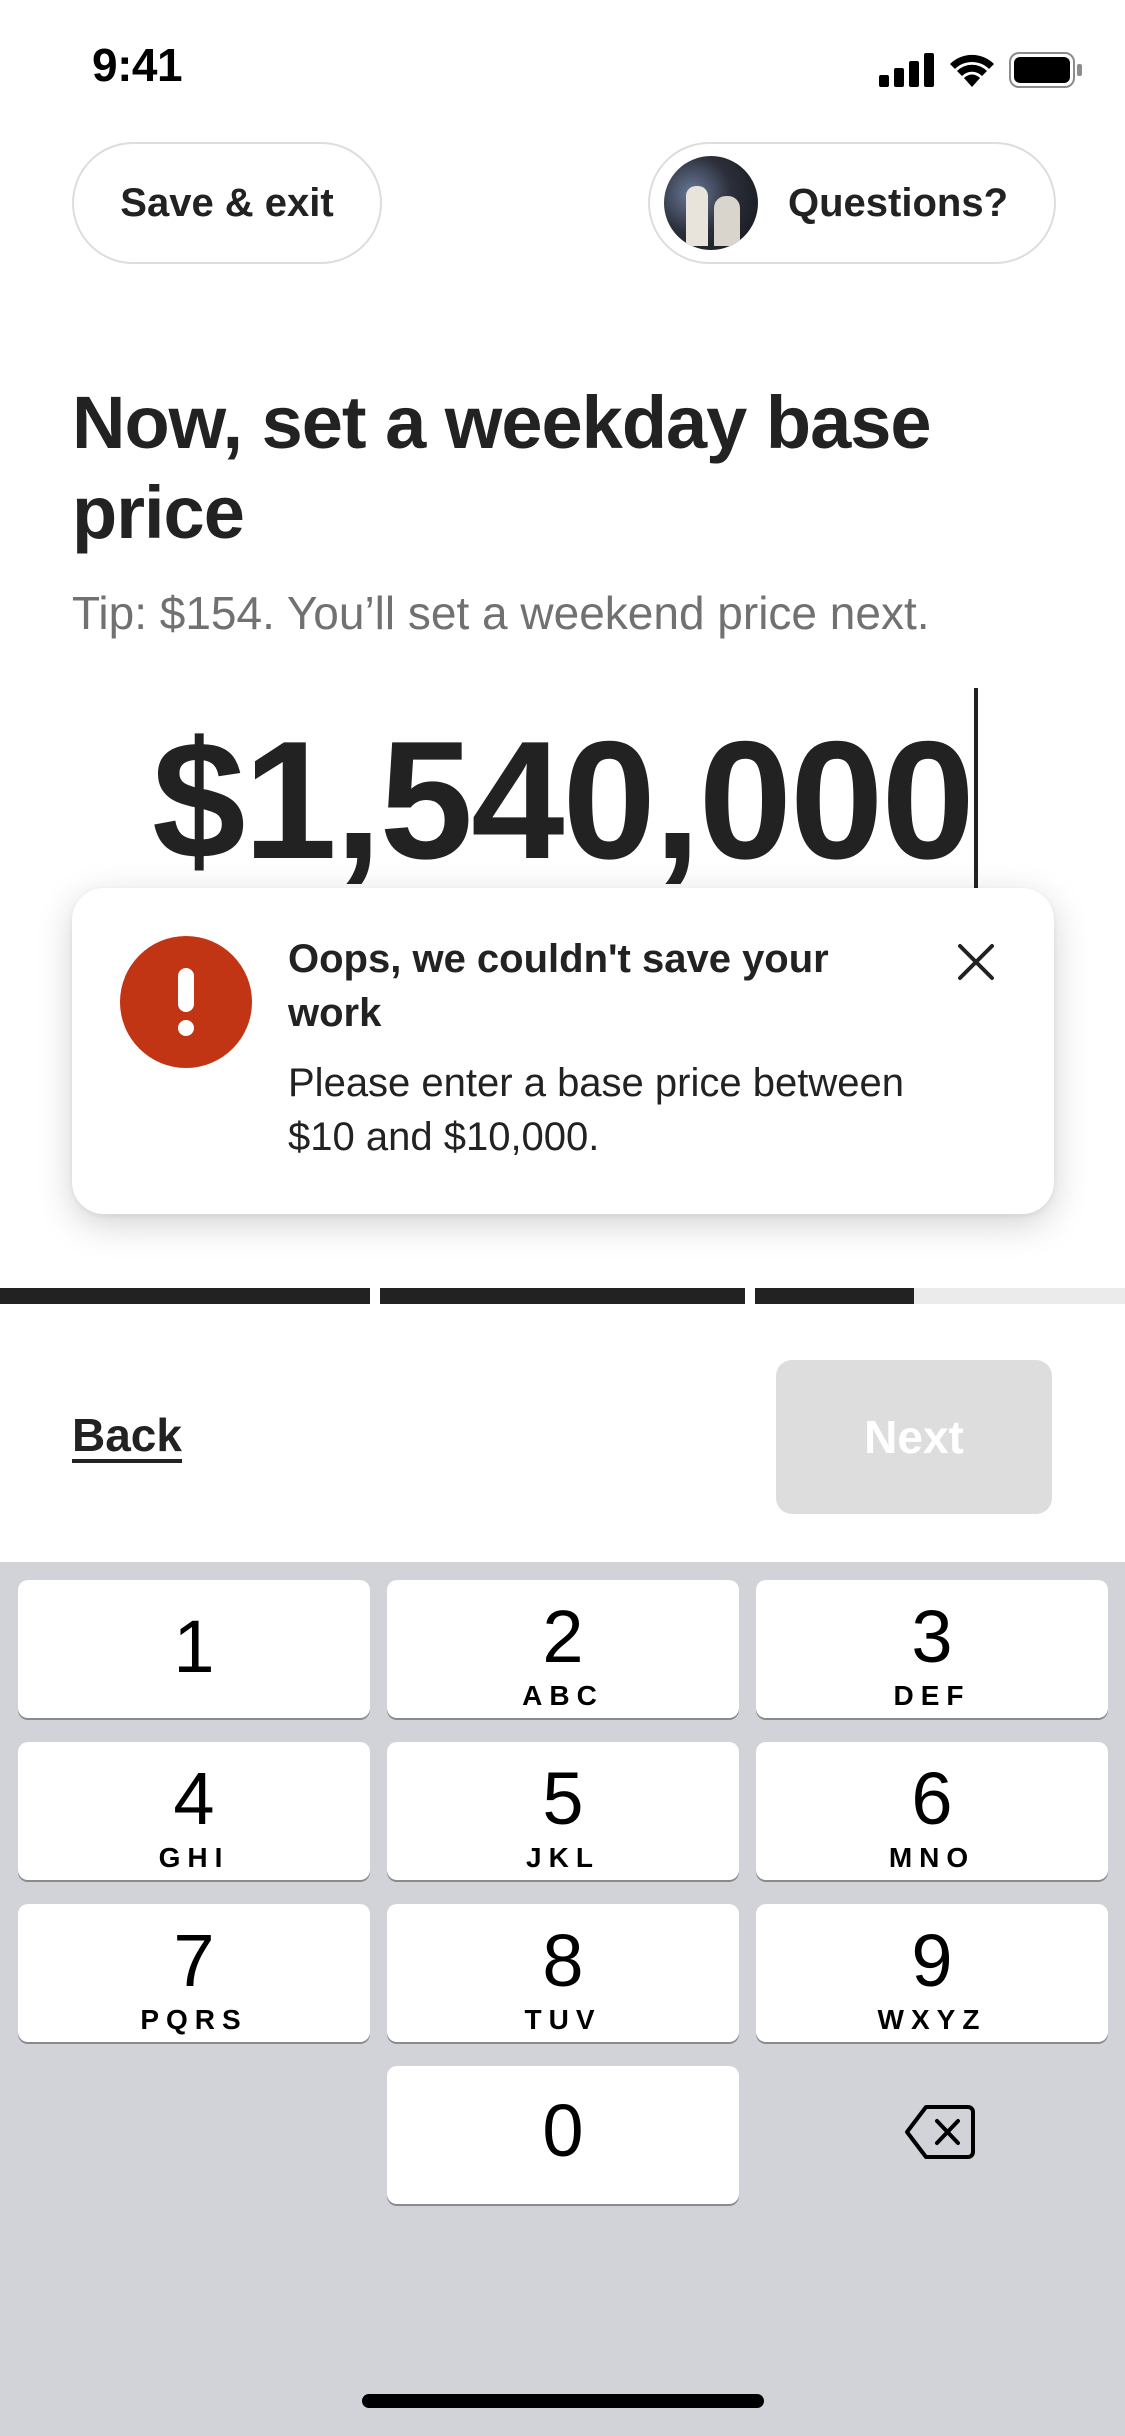  I want to click on key-6: 6 MNO, so click(932, 1811).